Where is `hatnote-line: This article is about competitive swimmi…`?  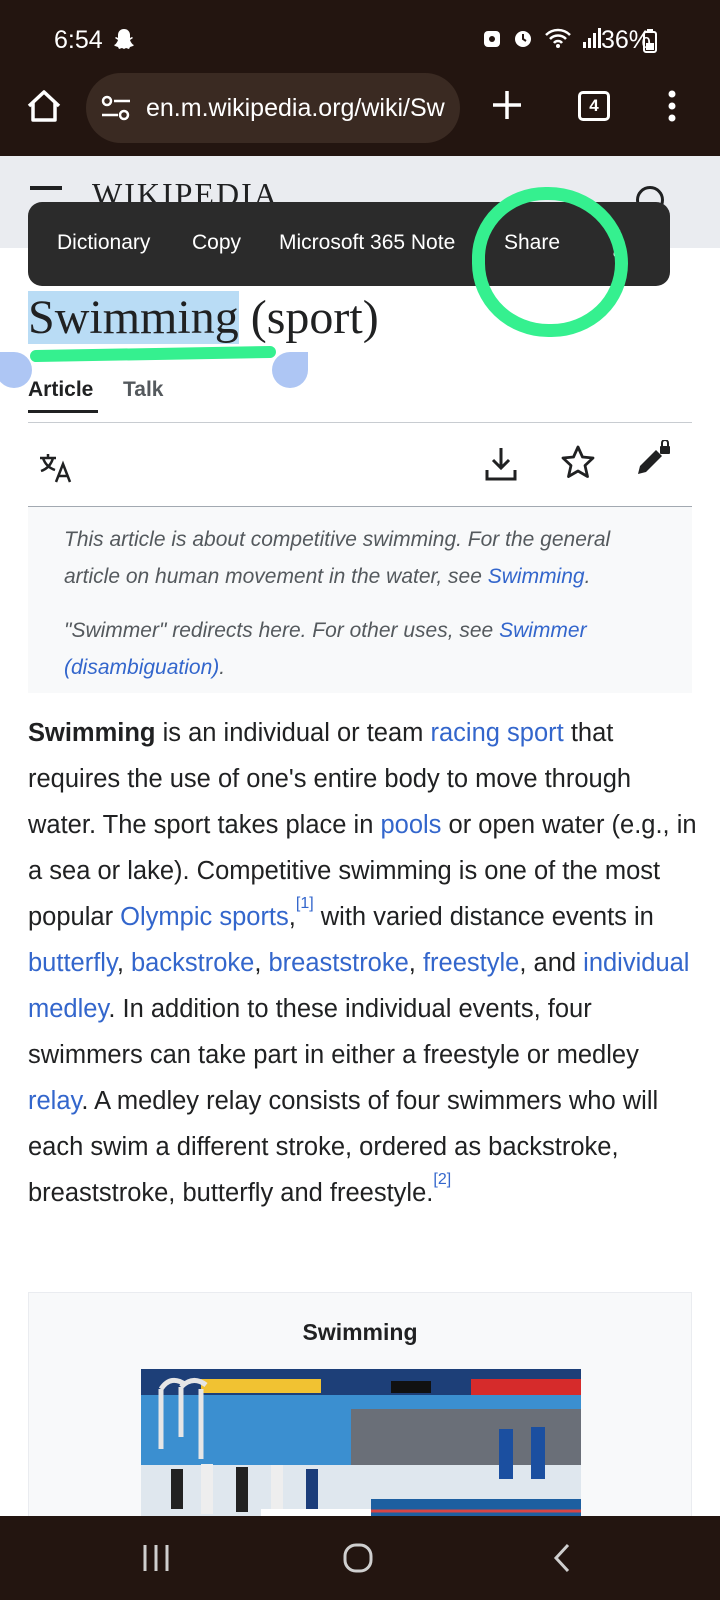
hatnote-line: This article is about competitive swimmi… is located at coordinates (361, 558).